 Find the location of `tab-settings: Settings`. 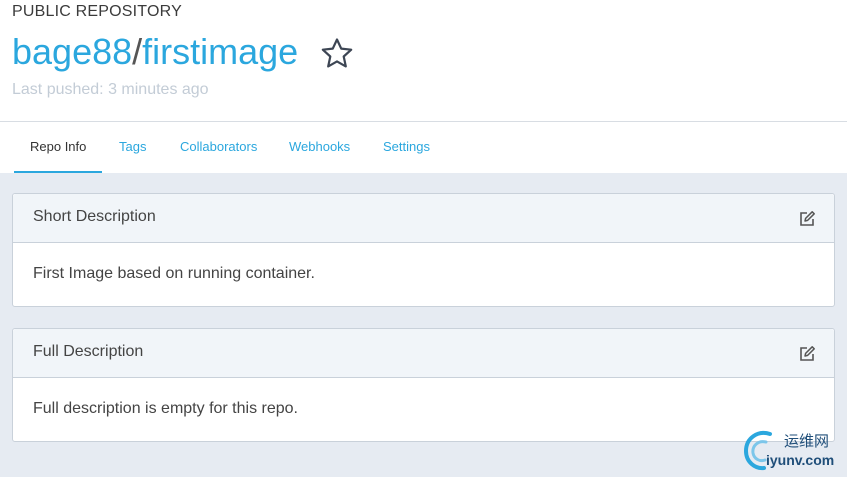

tab-settings: Settings is located at coordinates (406, 147).